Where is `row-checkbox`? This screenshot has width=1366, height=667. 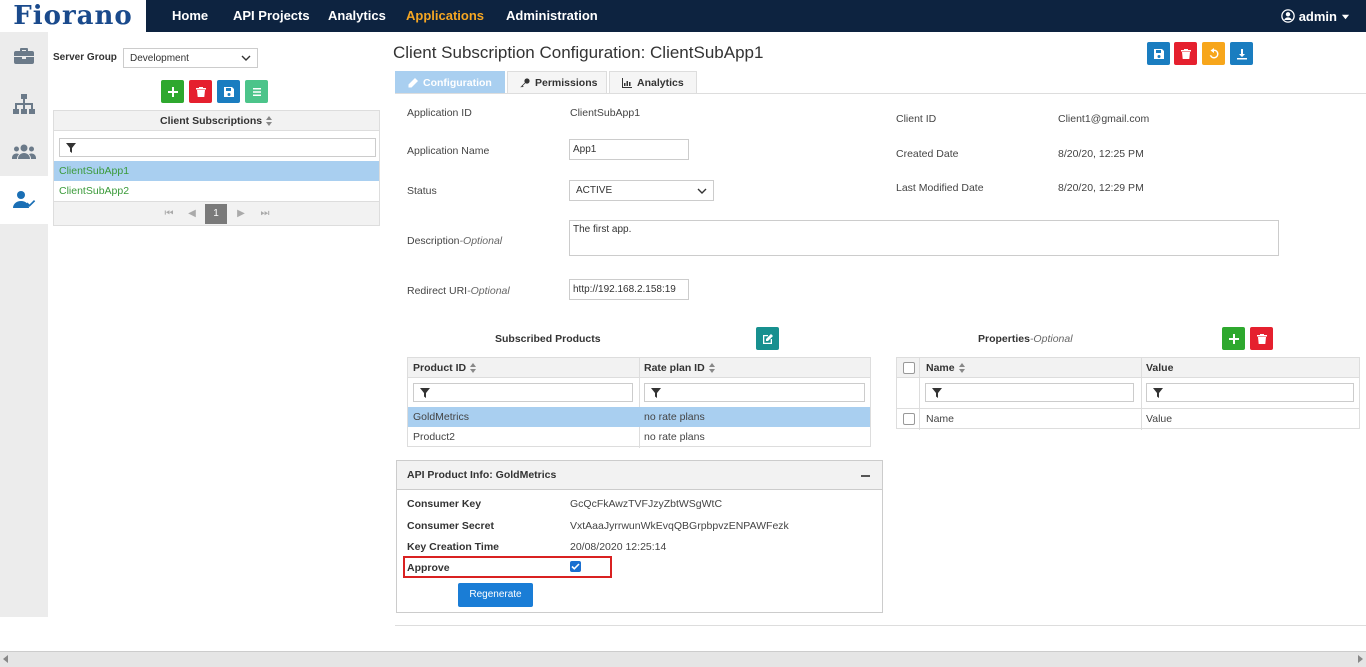
row-checkbox is located at coordinates (909, 419).